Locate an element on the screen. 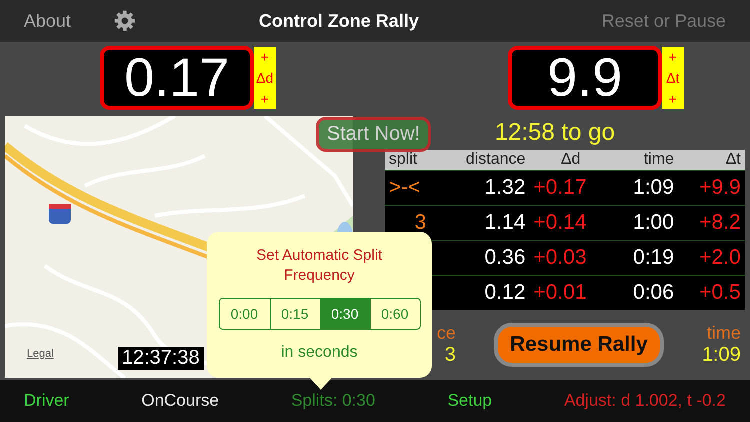 The width and height of the screenshot is (750, 422). time-value: 1:09 is located at coordinates (721, 355).